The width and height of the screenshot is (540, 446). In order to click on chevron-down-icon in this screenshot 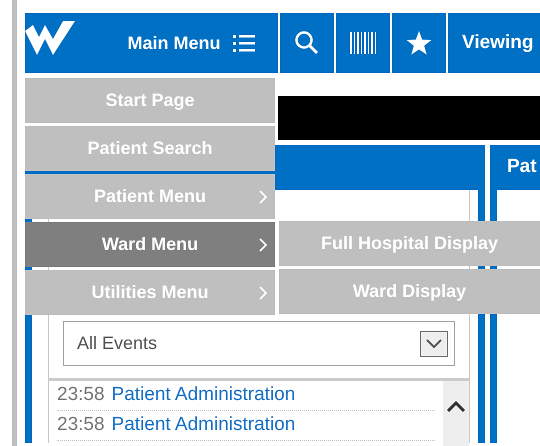, I will do `click(434, 343)`.